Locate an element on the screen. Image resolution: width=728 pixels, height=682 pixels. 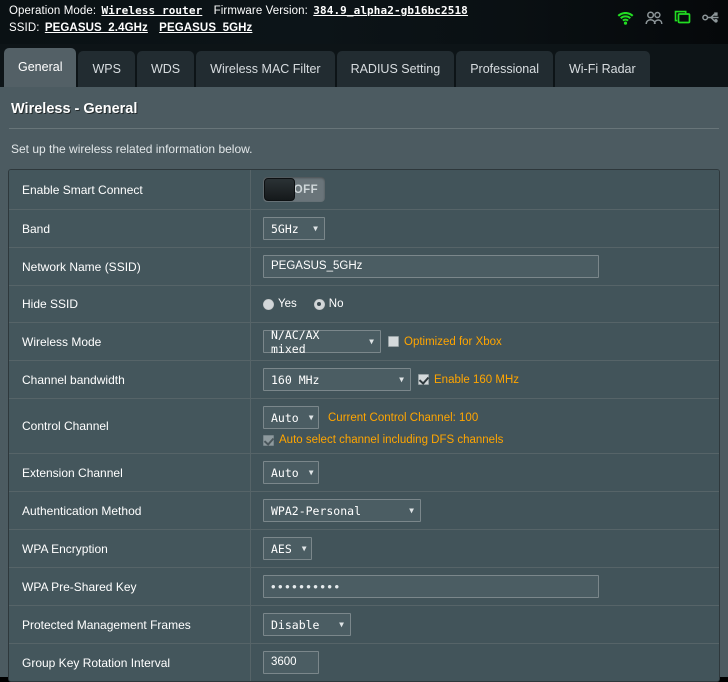
control-channel-primary-line: Auto ▼ Current Control Channel: 100 is located at coordinates (370, 417).